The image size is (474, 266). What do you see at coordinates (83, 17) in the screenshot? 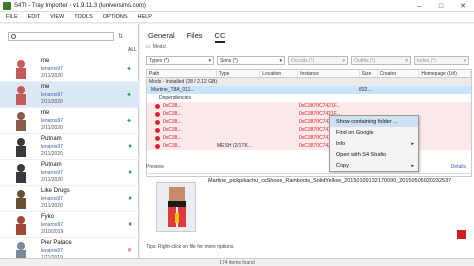
I see `menu-tools: TOOLS` at bounding box center [83, 17].